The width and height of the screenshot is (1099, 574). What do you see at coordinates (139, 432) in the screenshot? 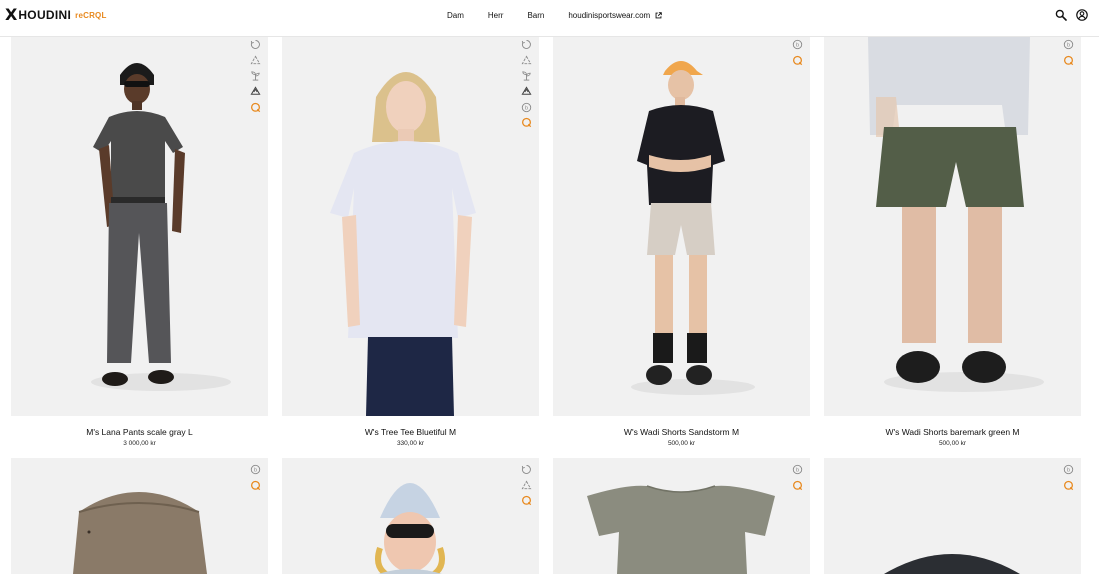
I see `product-title: M's Lana Pants scale gray L` at bounding box center [139, 432].